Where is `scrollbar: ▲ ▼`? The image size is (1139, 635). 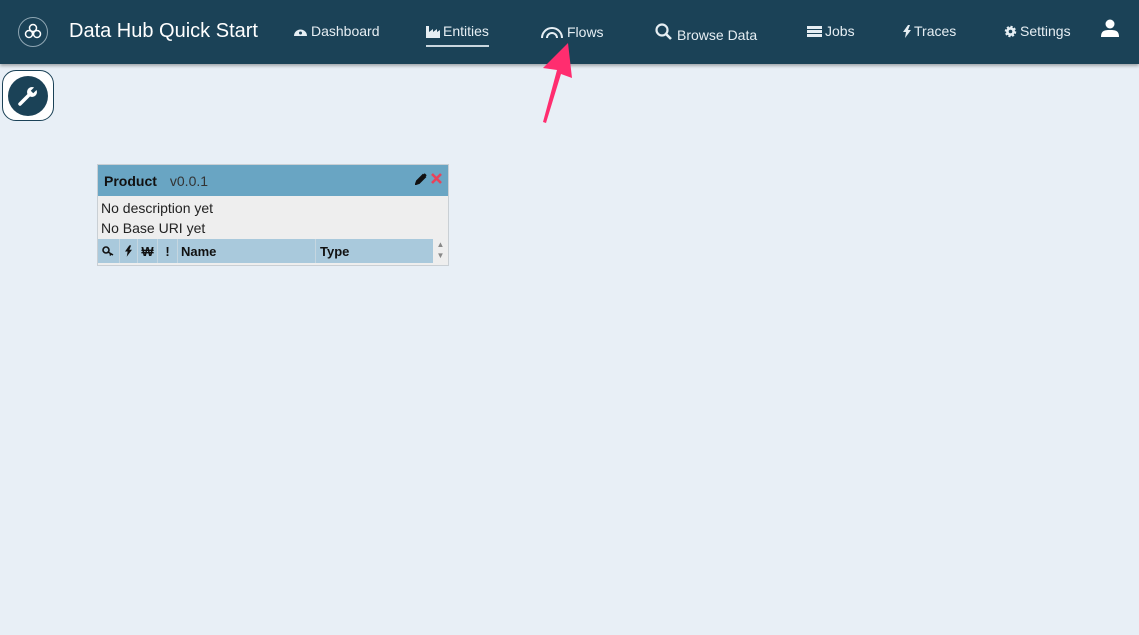
scrollbar: ▲ ▼ is located at coordinates (440, 251).